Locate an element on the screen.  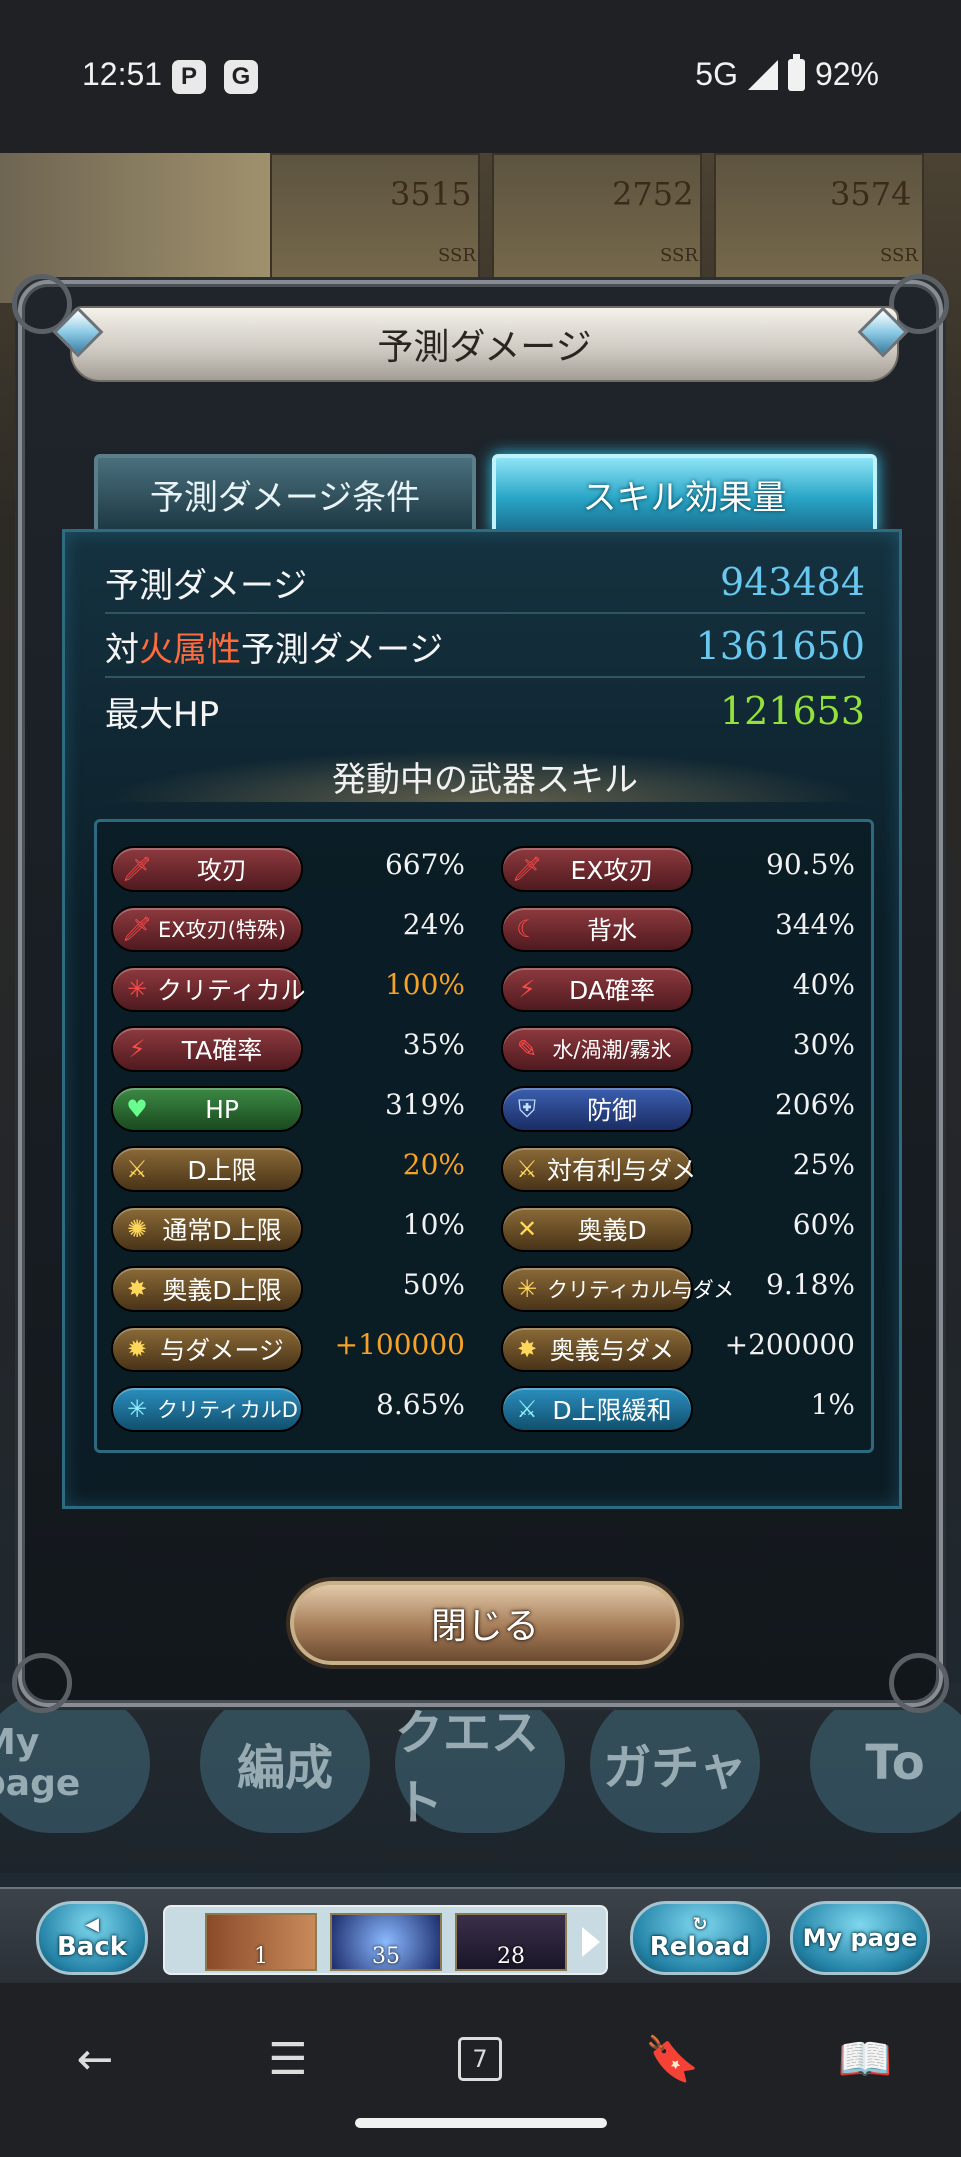
background-stat: 3574 is located at coordinates (871, 194).